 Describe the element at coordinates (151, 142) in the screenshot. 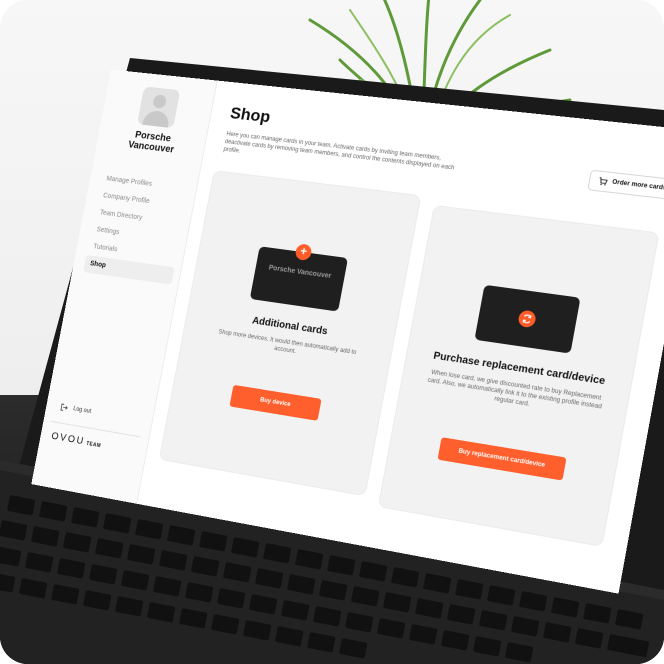

I see `org-name: Porsche Vancouver` at that location.